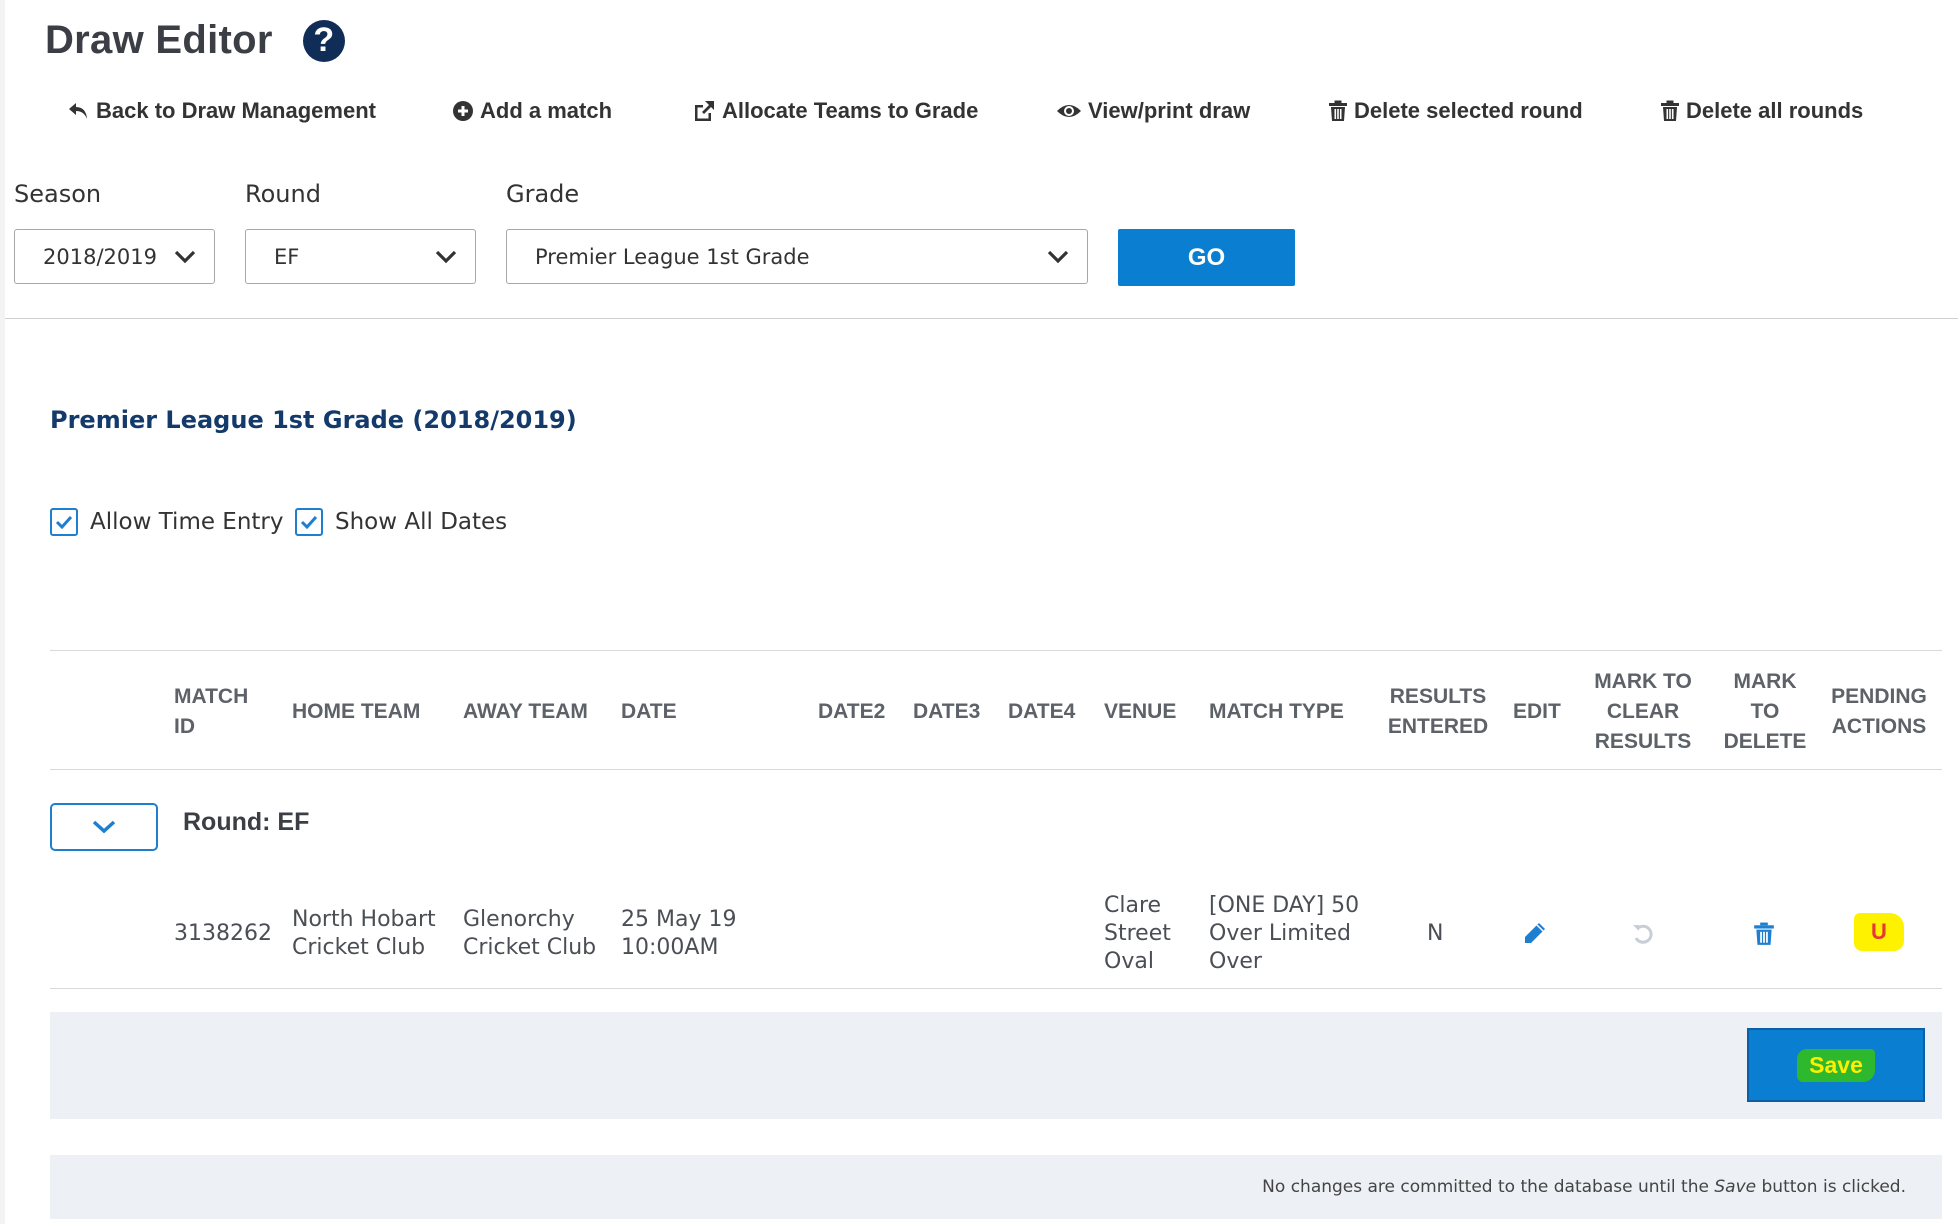  I want to click on delete-all-rounds-button: Delete all rounds, so click(1761, 111).